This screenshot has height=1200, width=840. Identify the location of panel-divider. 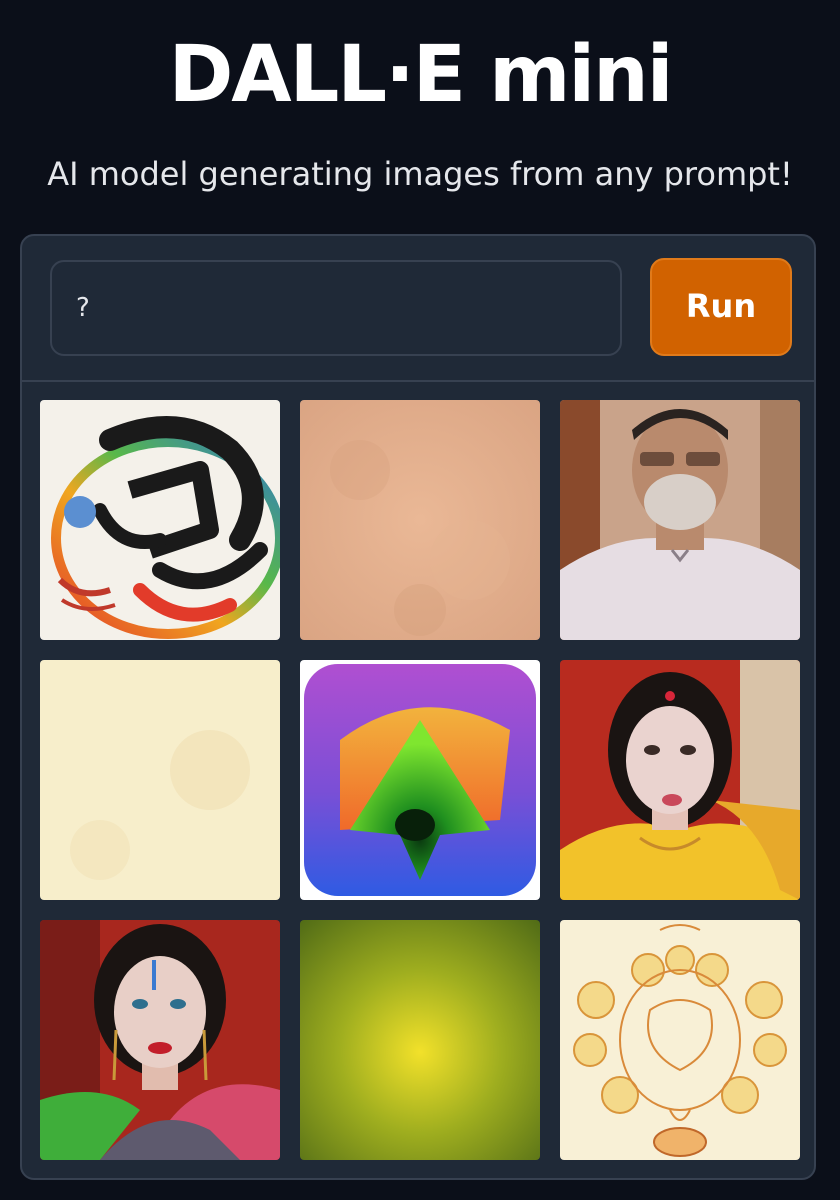
(418, 381).